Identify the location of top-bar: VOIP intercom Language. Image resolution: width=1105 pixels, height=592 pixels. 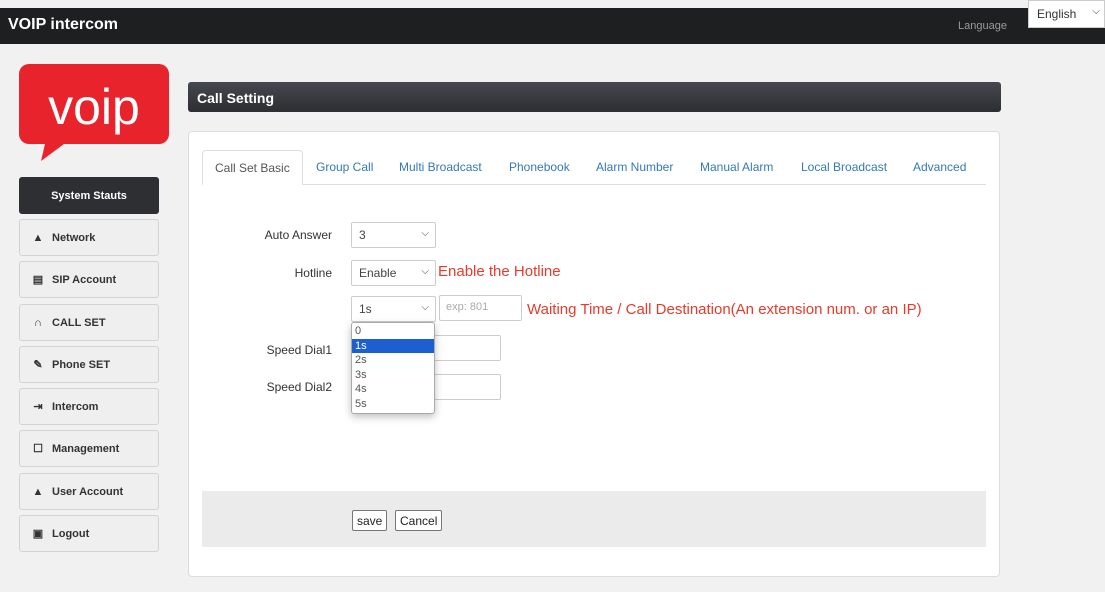
(552, 26).